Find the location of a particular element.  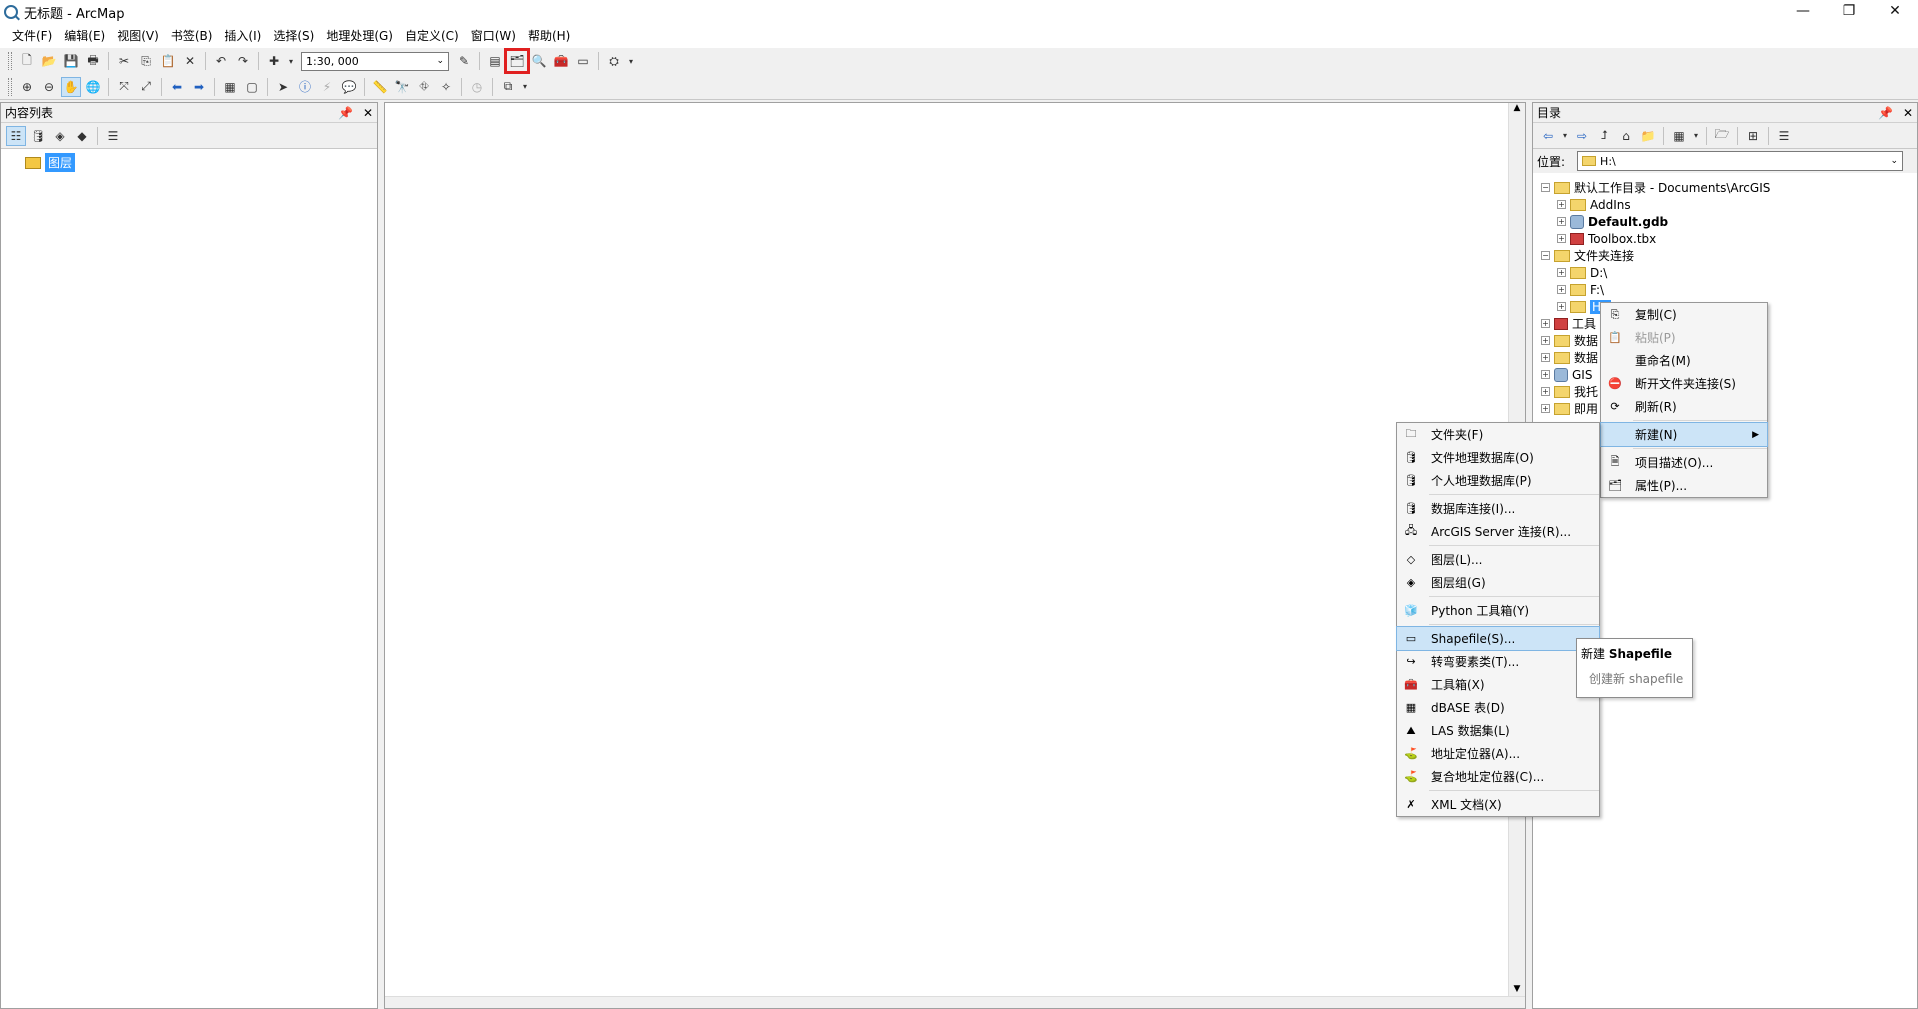

open-icon: 📂 is located at coordinates (49, 61).